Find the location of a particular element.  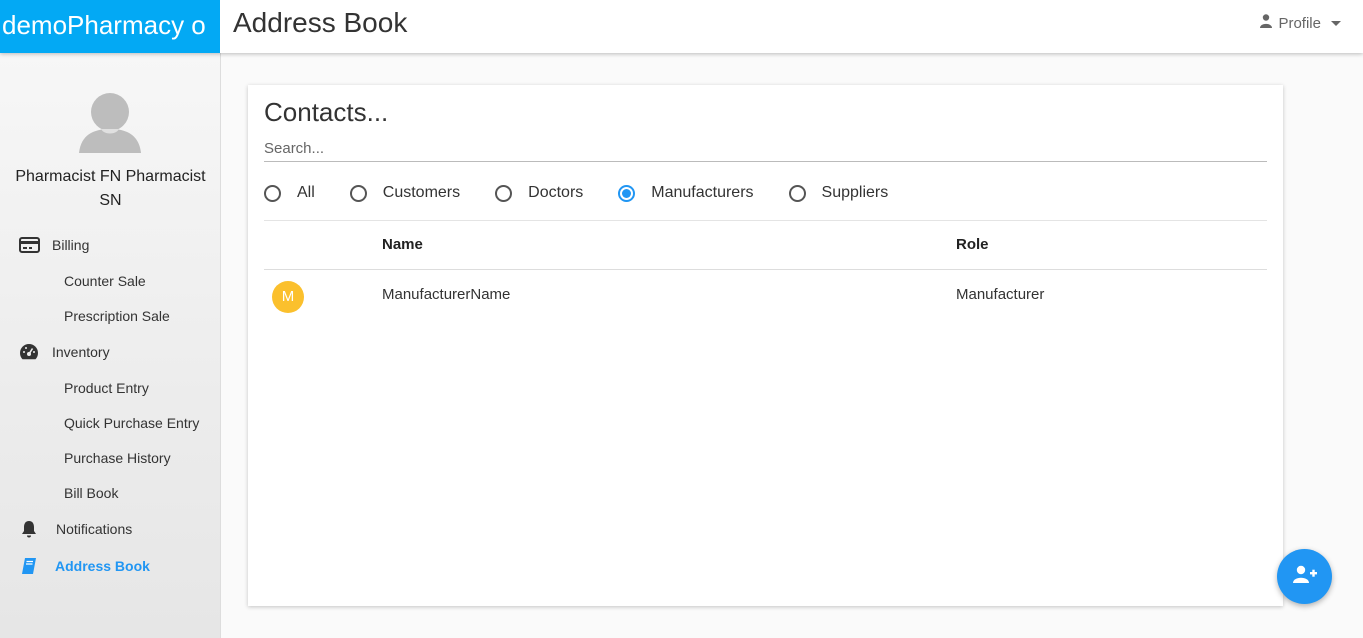

user-name: Pharmacist FN Pharmacist SN is located at coordinates (110, 188).